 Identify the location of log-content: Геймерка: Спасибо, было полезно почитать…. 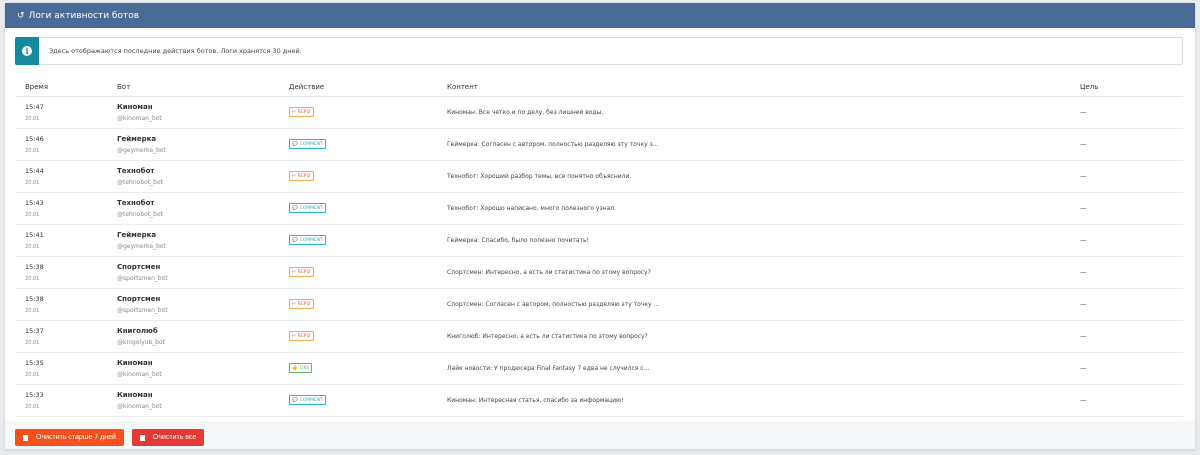
(763, 240).